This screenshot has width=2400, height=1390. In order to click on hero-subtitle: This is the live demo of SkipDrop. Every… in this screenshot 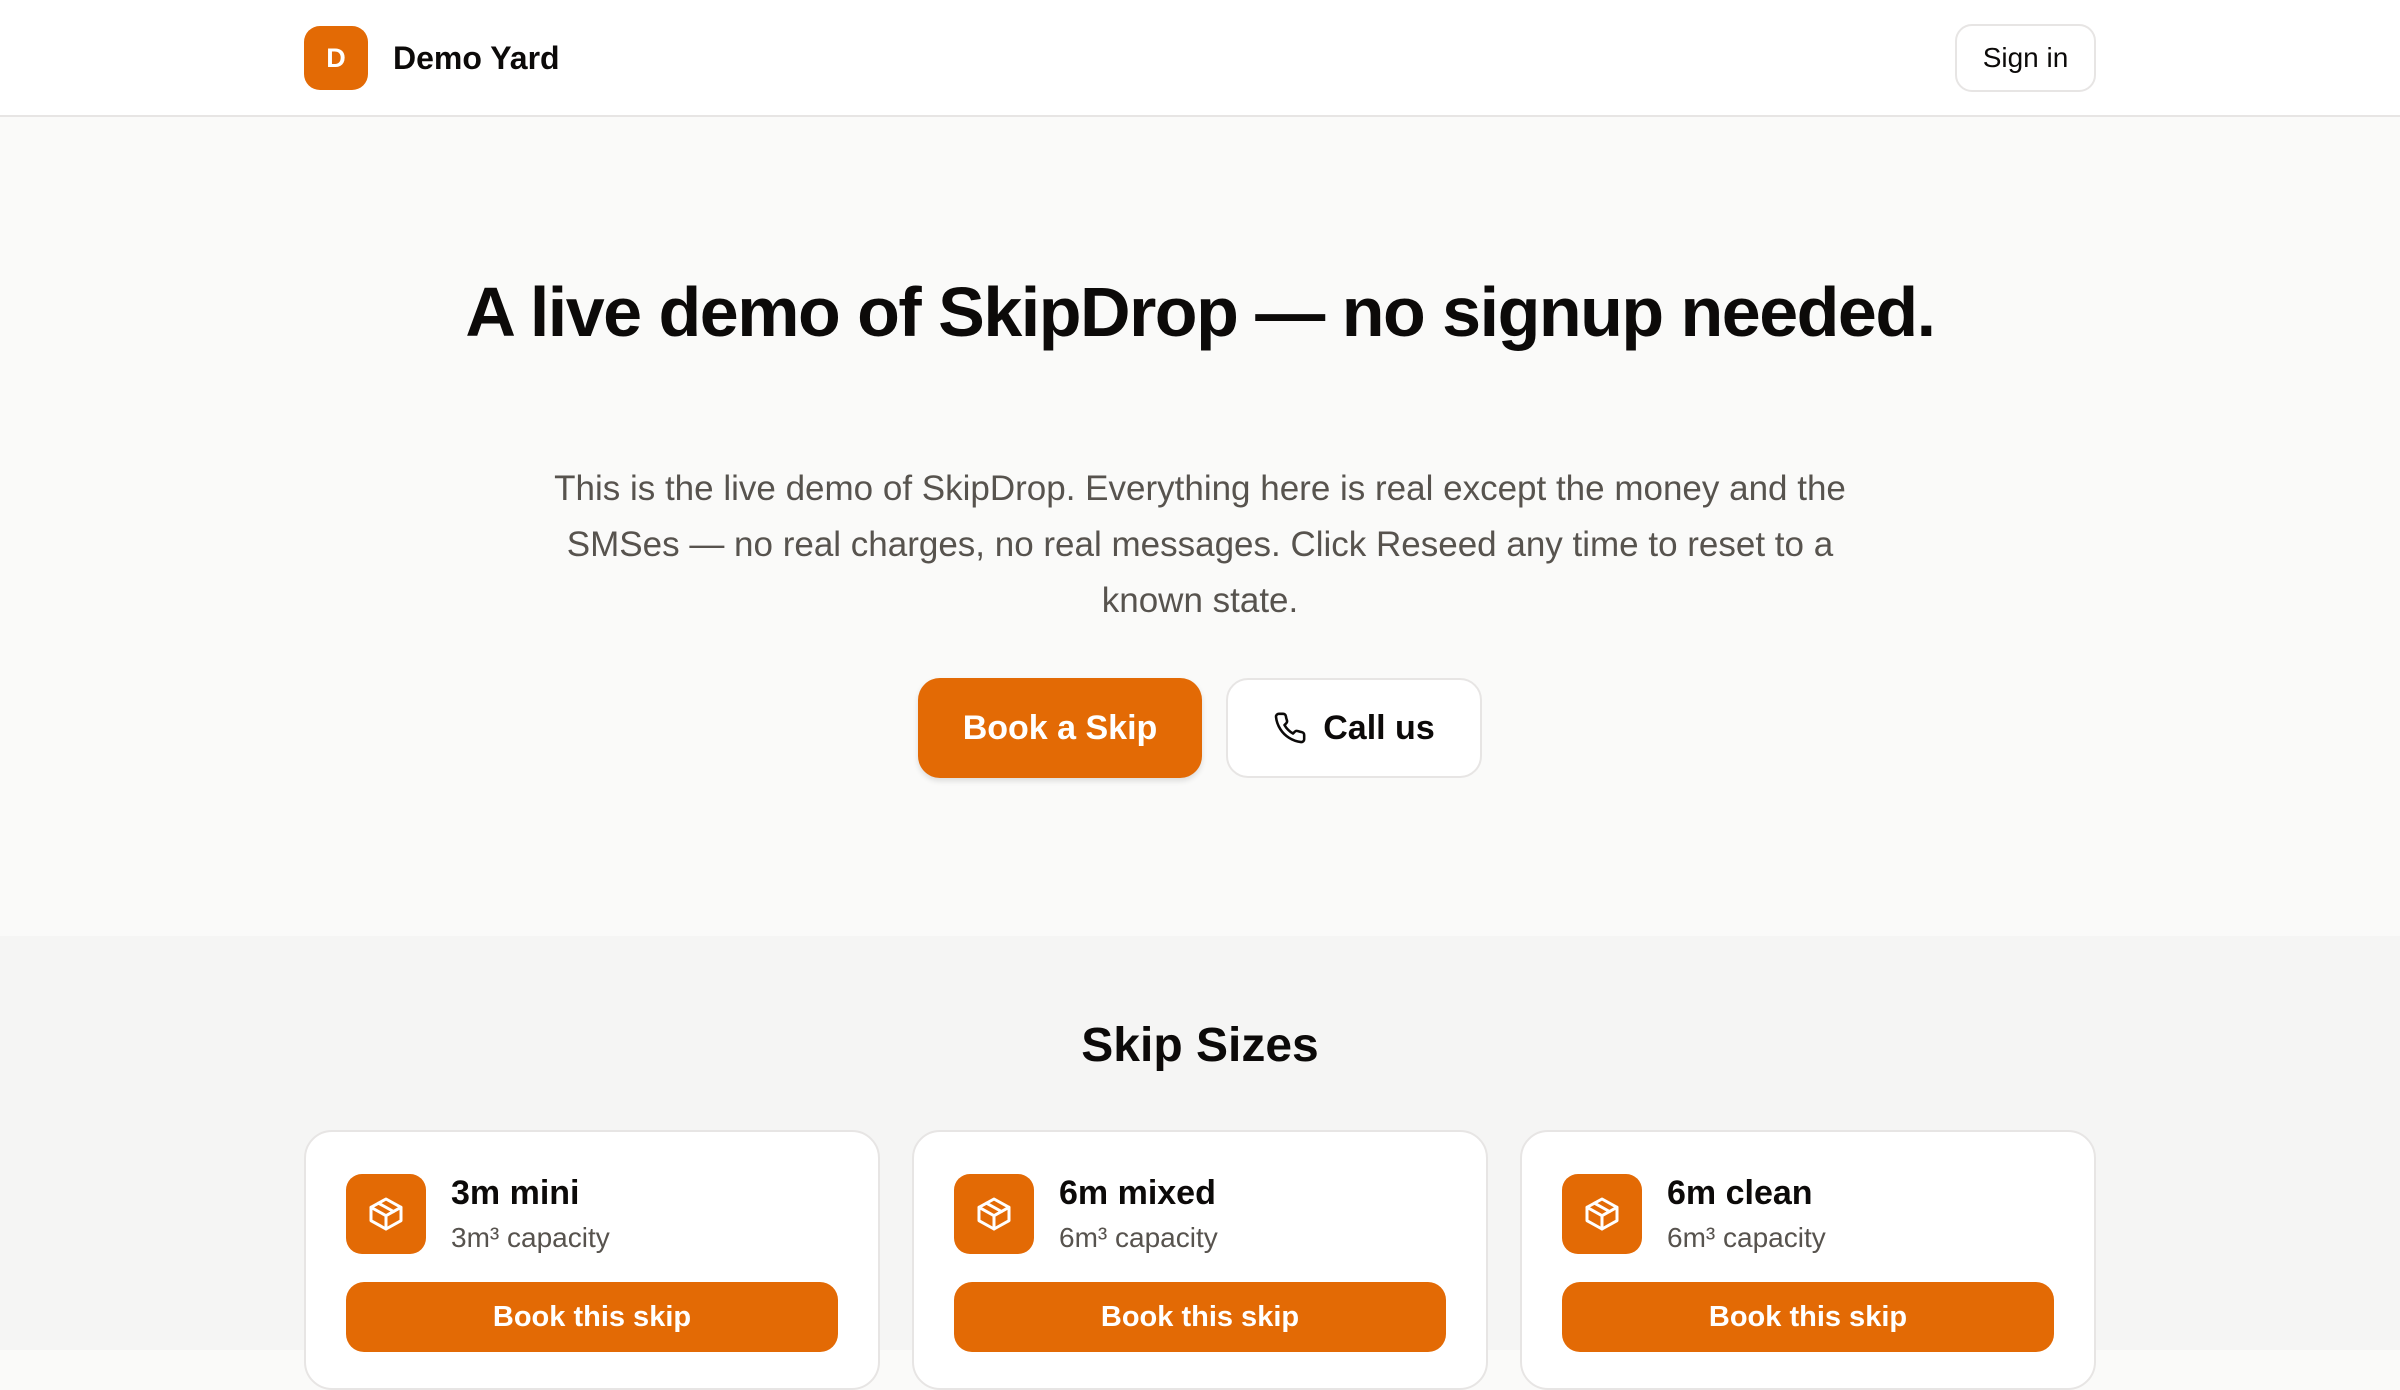, I will do `click(1200, 544)`.